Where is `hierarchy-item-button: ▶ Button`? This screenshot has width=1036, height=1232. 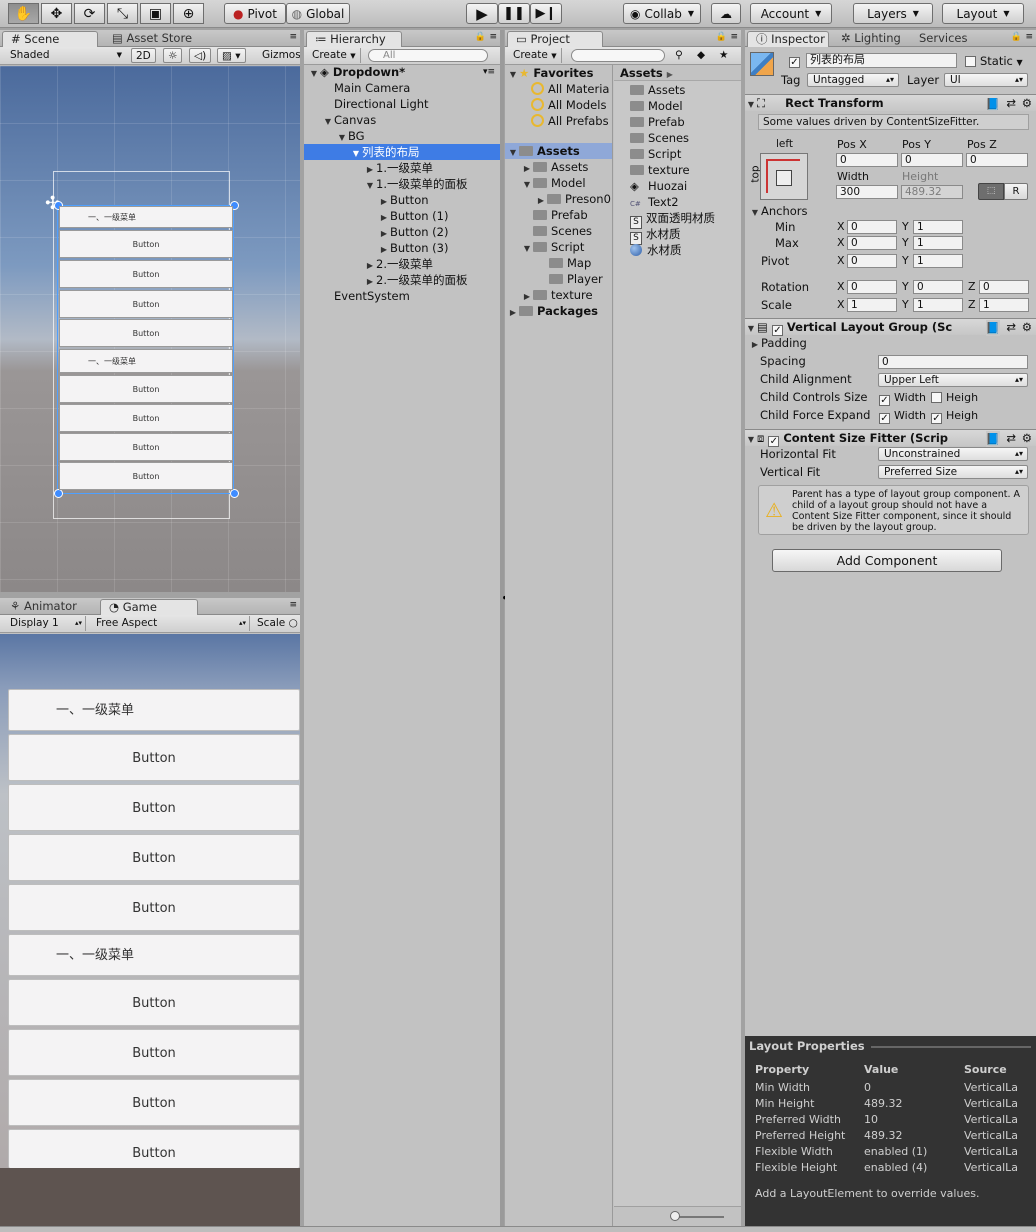
hierarchy-item-button: ▶ Button is located at coordinates (402, 200).